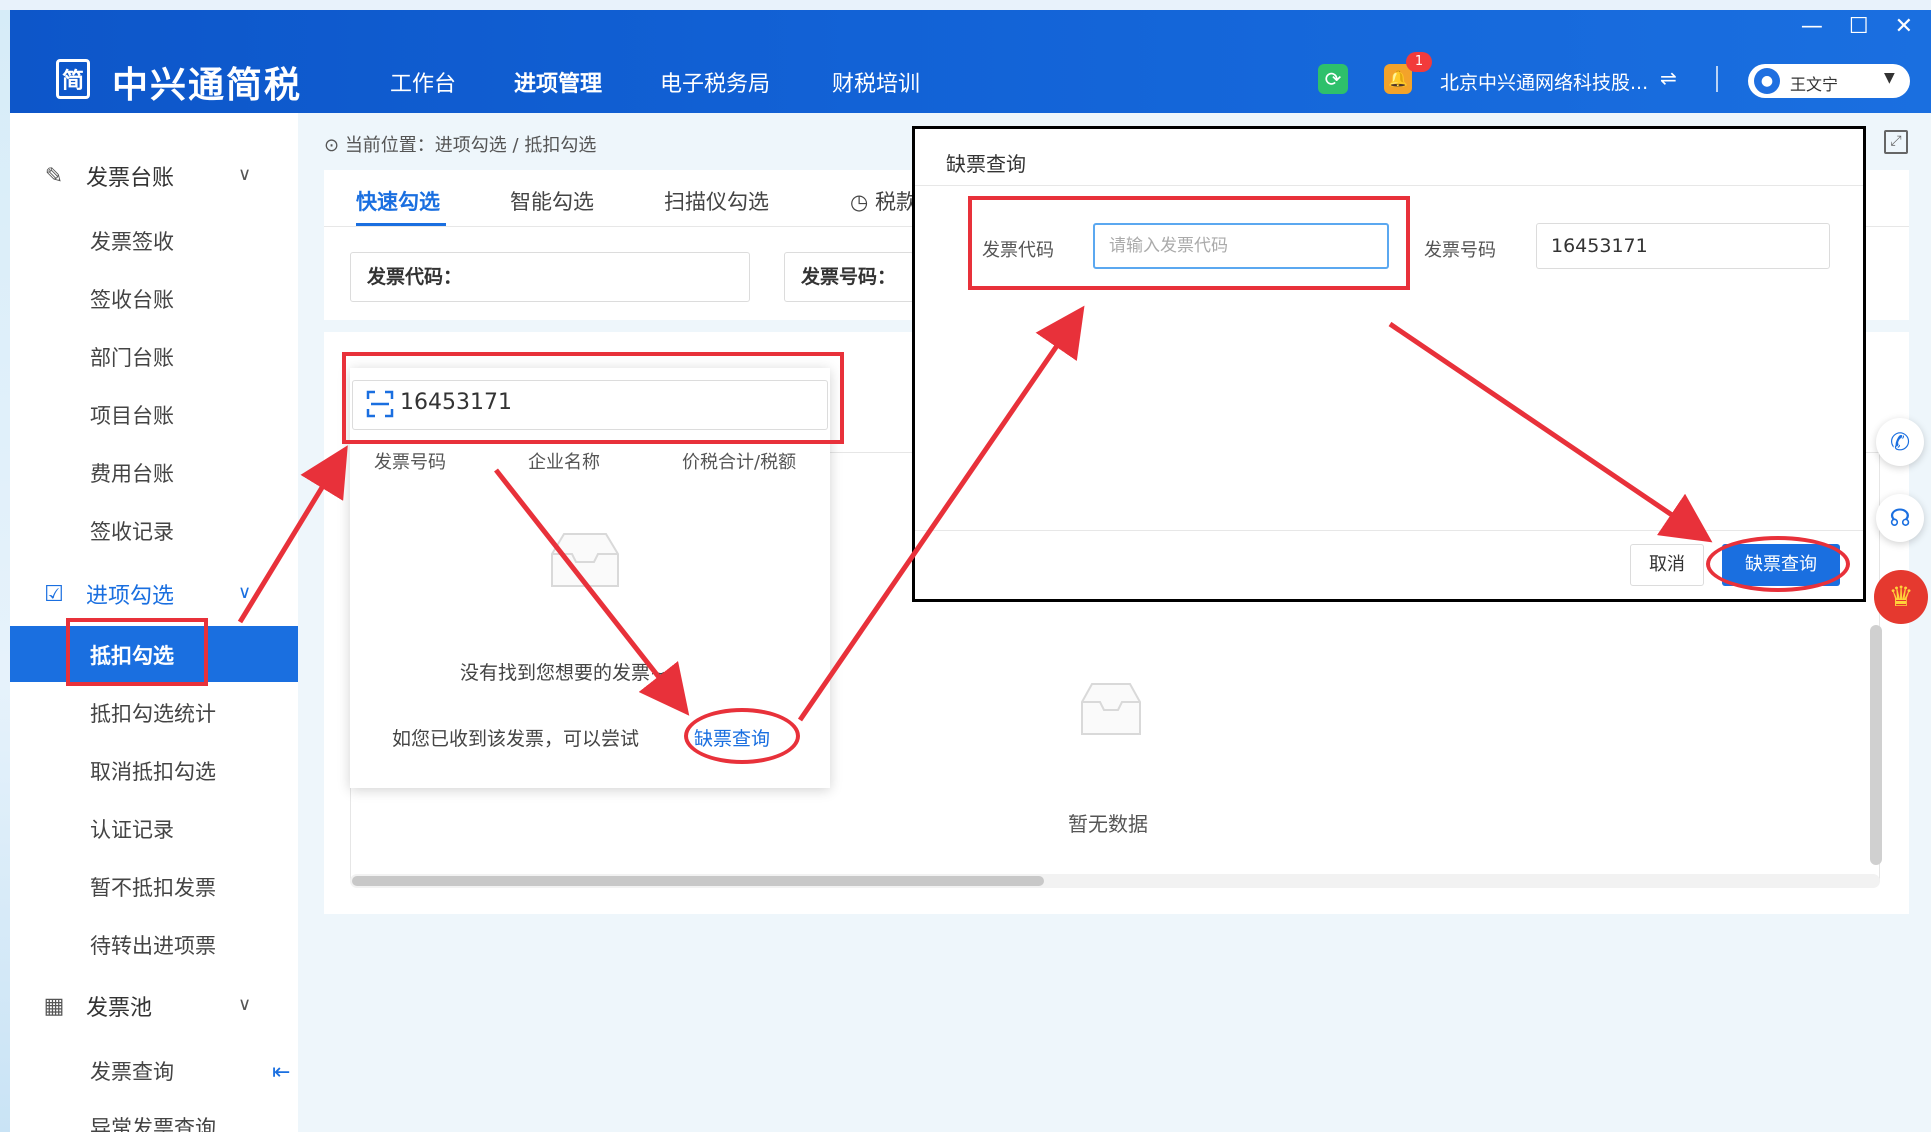  What do you see at coordinates (1900, 518) in the screenshot?
I see `headset-icon: ☊` at bounding box center [1900, 518].